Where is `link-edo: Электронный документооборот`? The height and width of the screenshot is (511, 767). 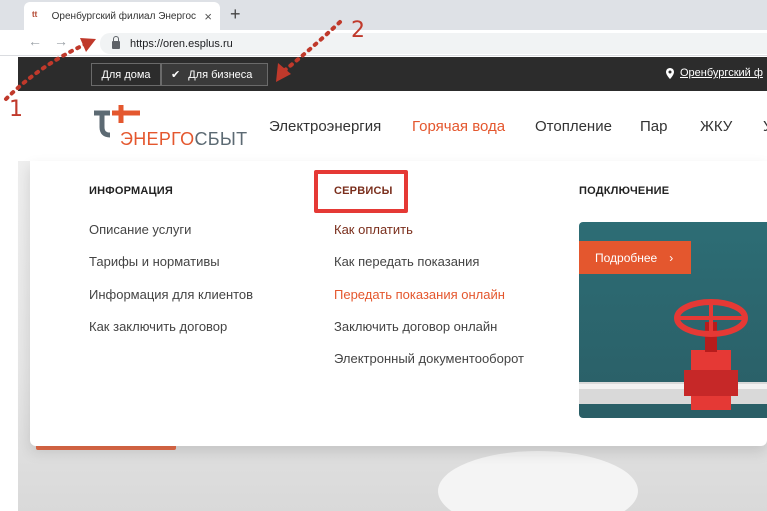
link-edo: Электронный документооборот is located at coordinates (429, 358).